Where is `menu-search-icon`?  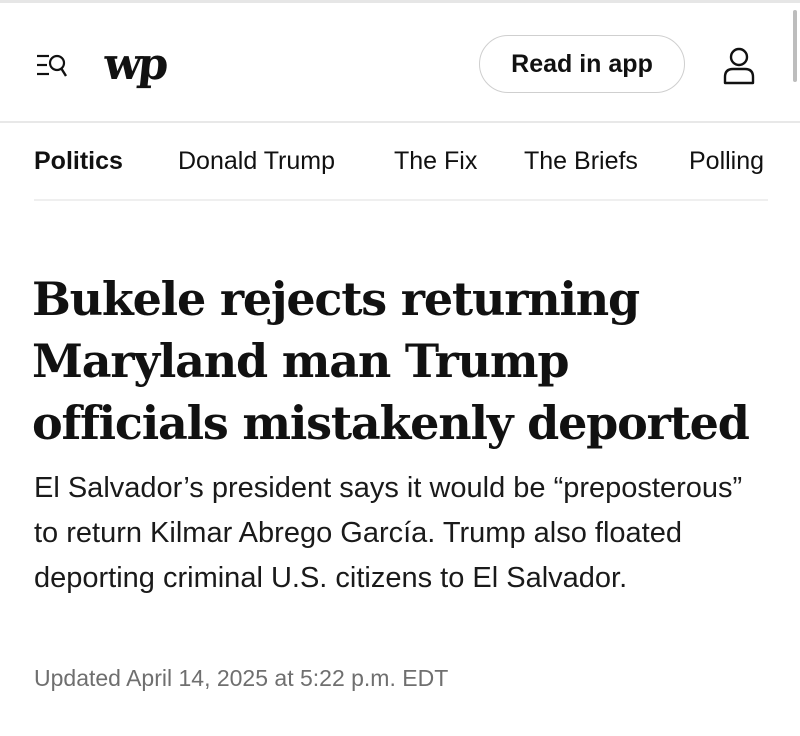
menu-search-icon is located at coordinates (52, 66).